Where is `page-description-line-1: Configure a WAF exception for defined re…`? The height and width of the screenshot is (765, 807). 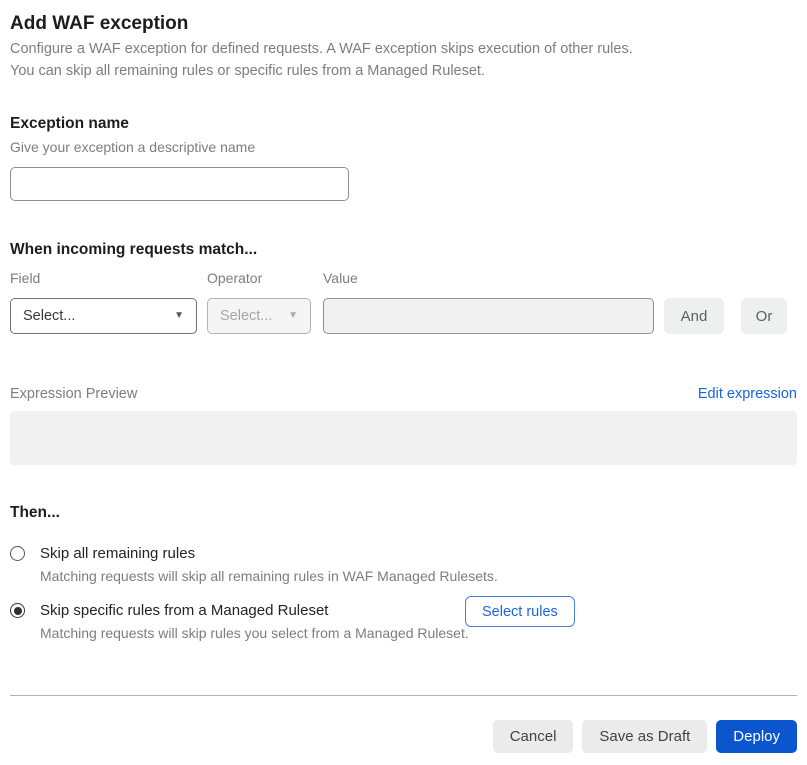 page-description-line-1: Configure a WAF exception for defined re… is located at coordinates (321, 49).